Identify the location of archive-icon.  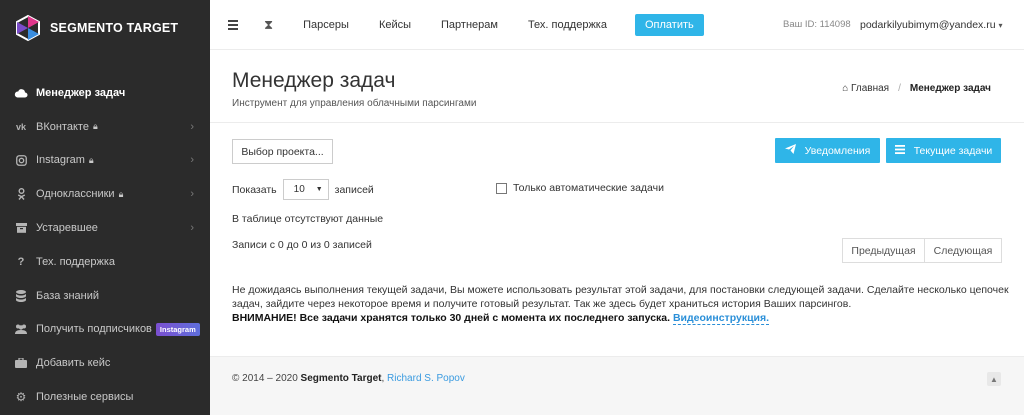
(21, 228).